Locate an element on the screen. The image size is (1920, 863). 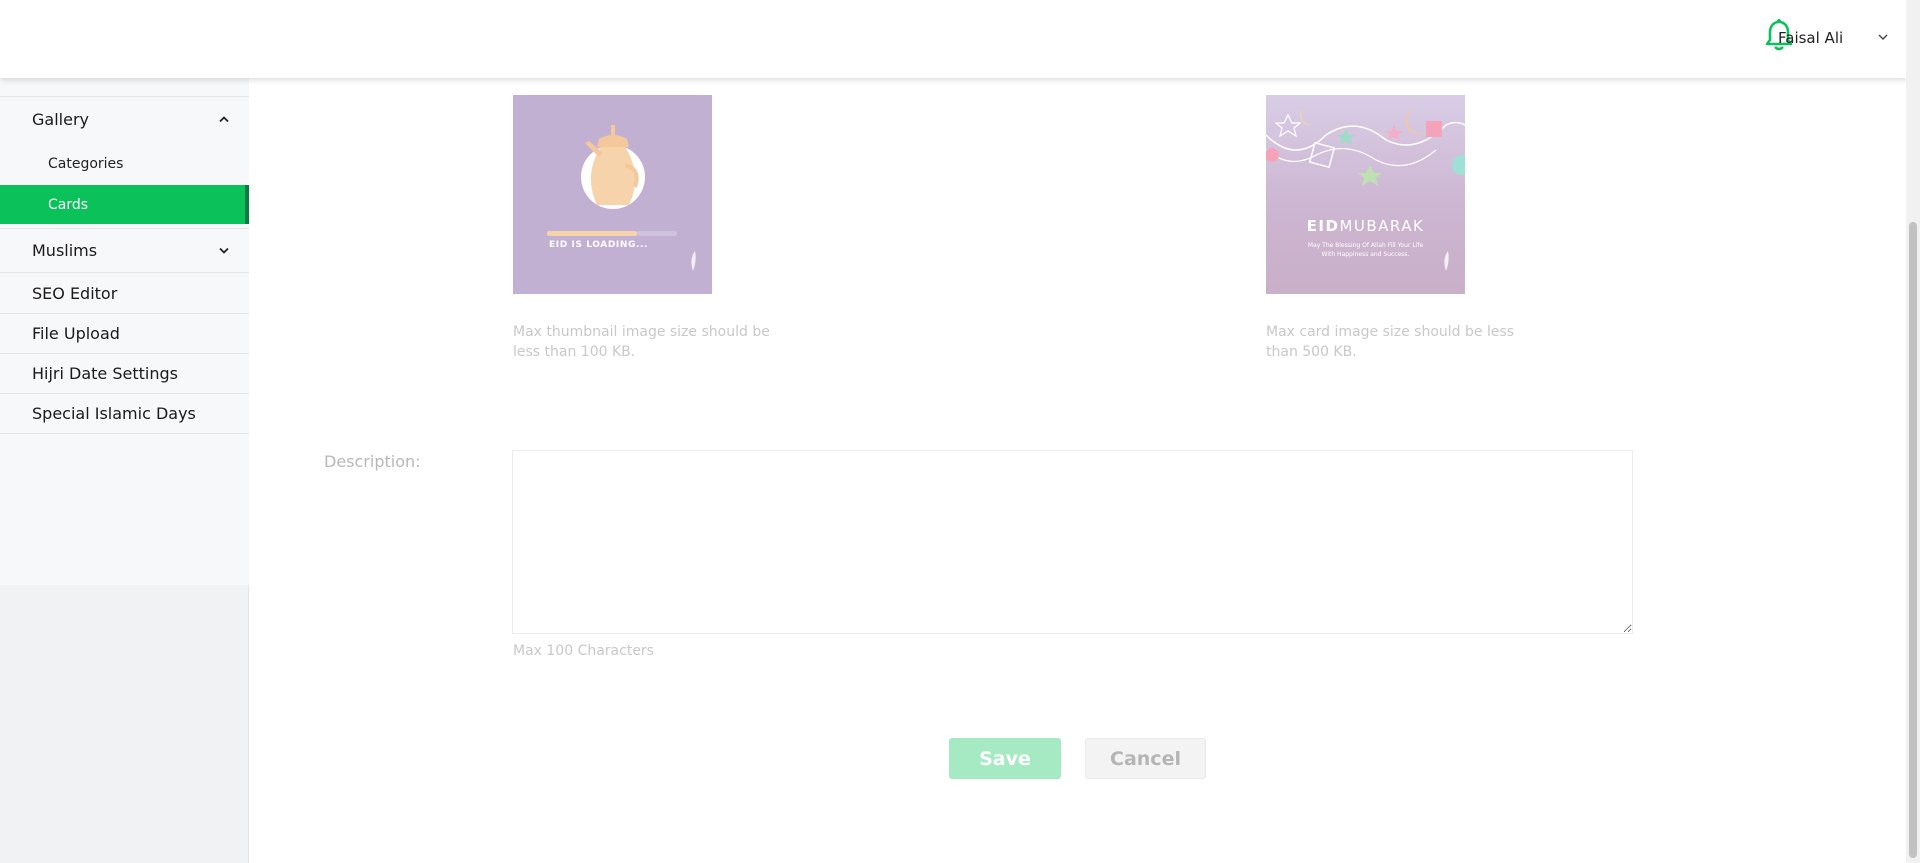
save-button: Save is located at coordinates (1005, 758).